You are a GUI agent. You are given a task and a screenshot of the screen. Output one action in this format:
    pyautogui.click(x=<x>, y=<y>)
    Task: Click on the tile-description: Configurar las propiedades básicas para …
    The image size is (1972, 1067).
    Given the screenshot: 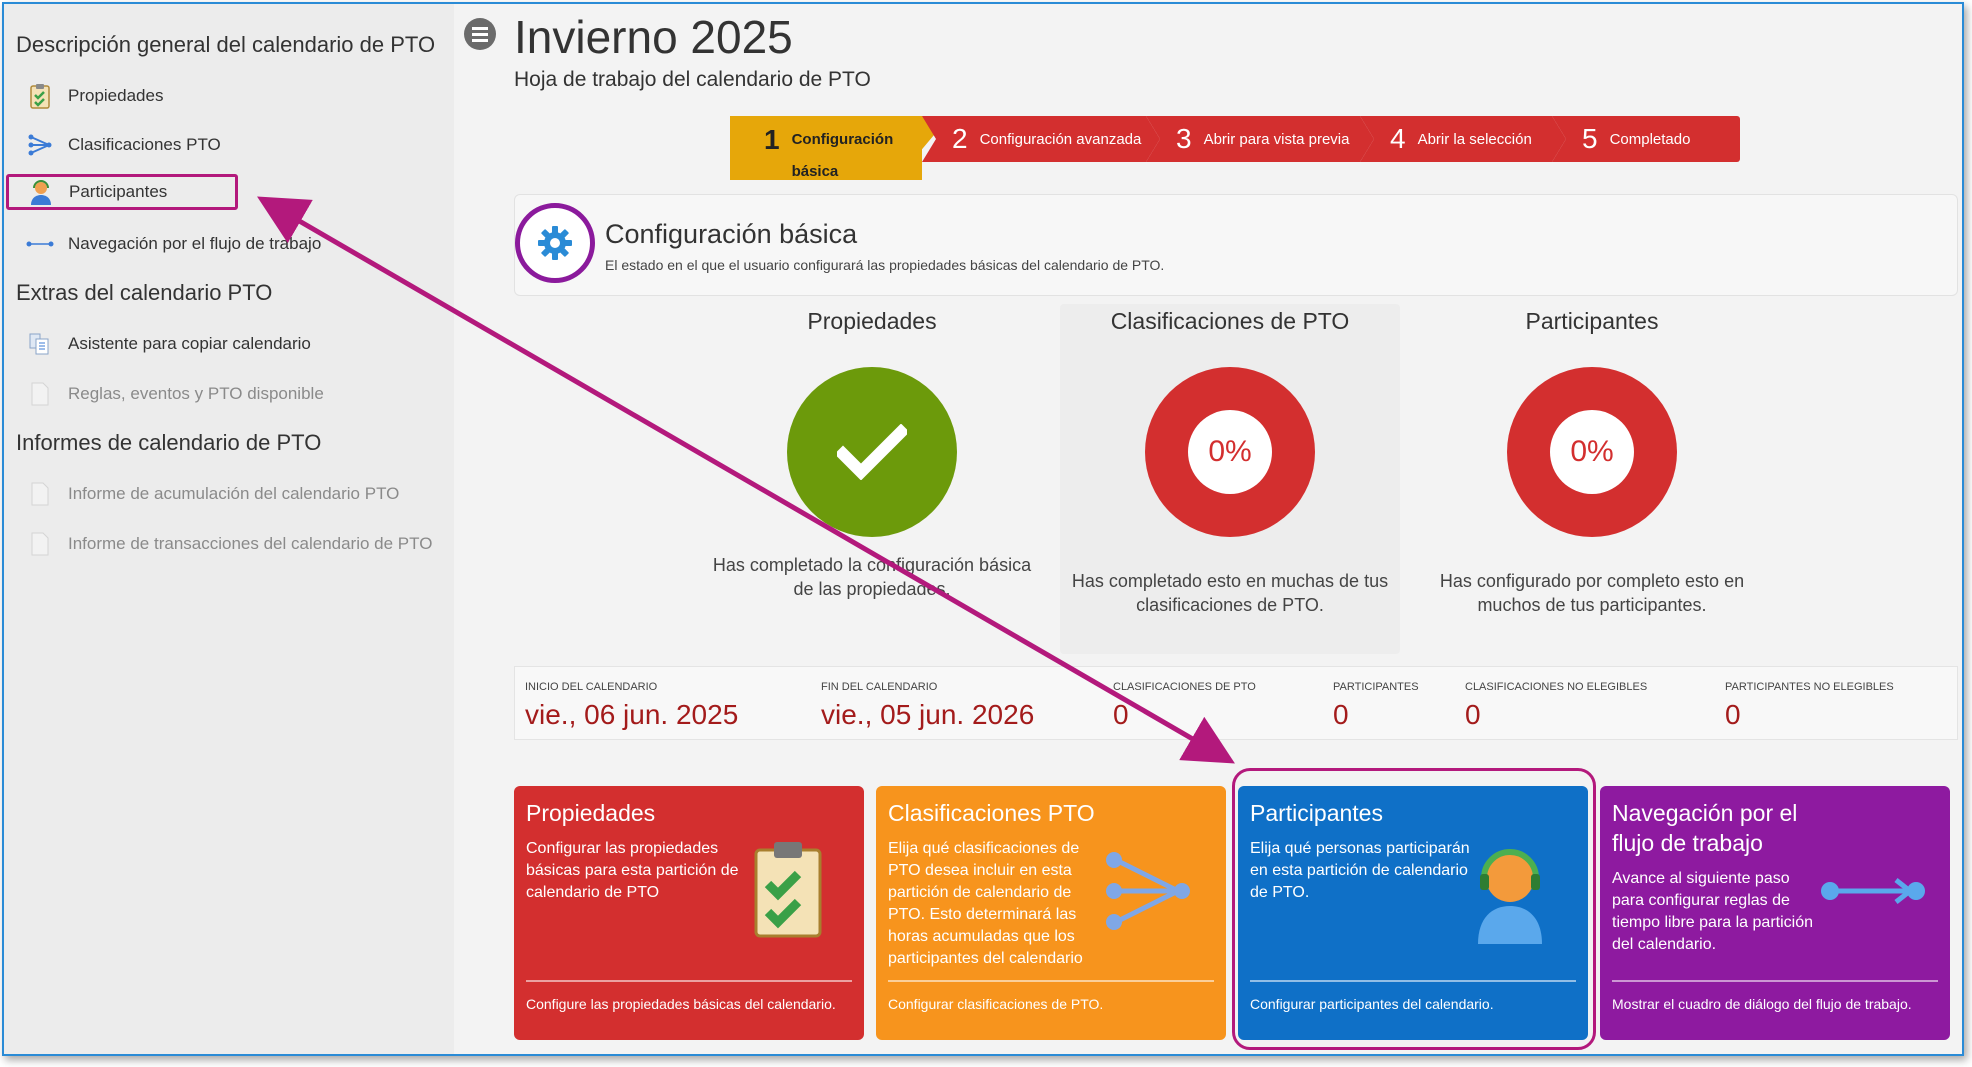 What is the action you would take?
    pyautogui.click(x=632, y=870)
    